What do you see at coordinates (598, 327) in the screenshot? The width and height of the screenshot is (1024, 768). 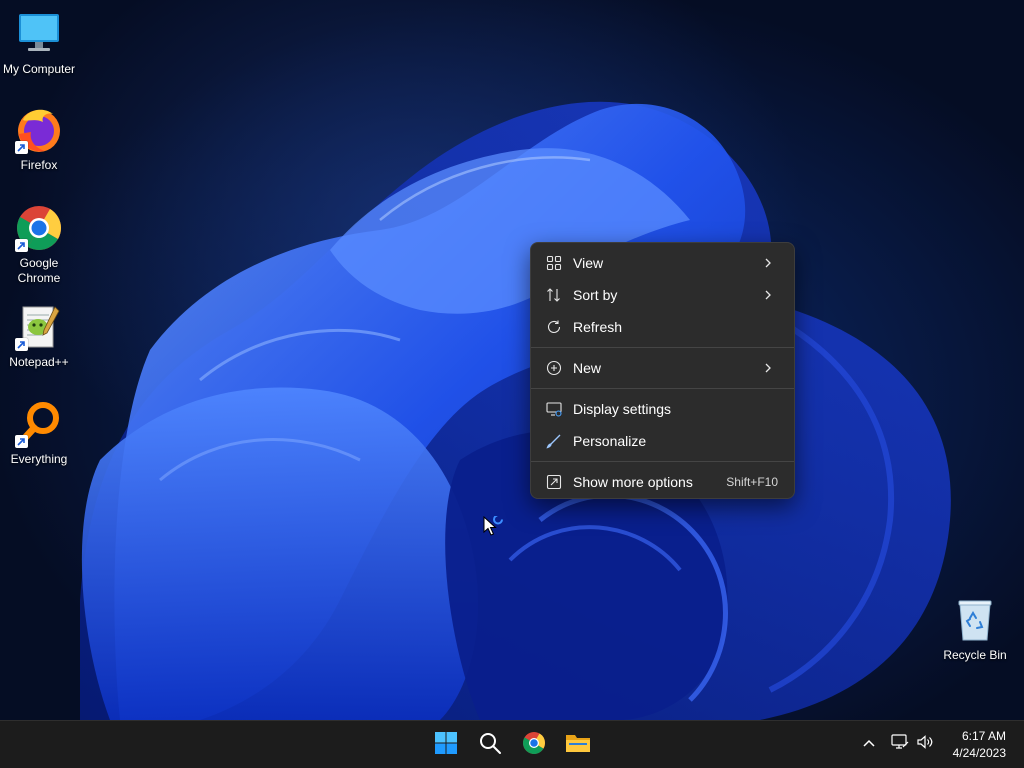 I see `menu-item-label: Refresh` at bounding box center [598, 327].